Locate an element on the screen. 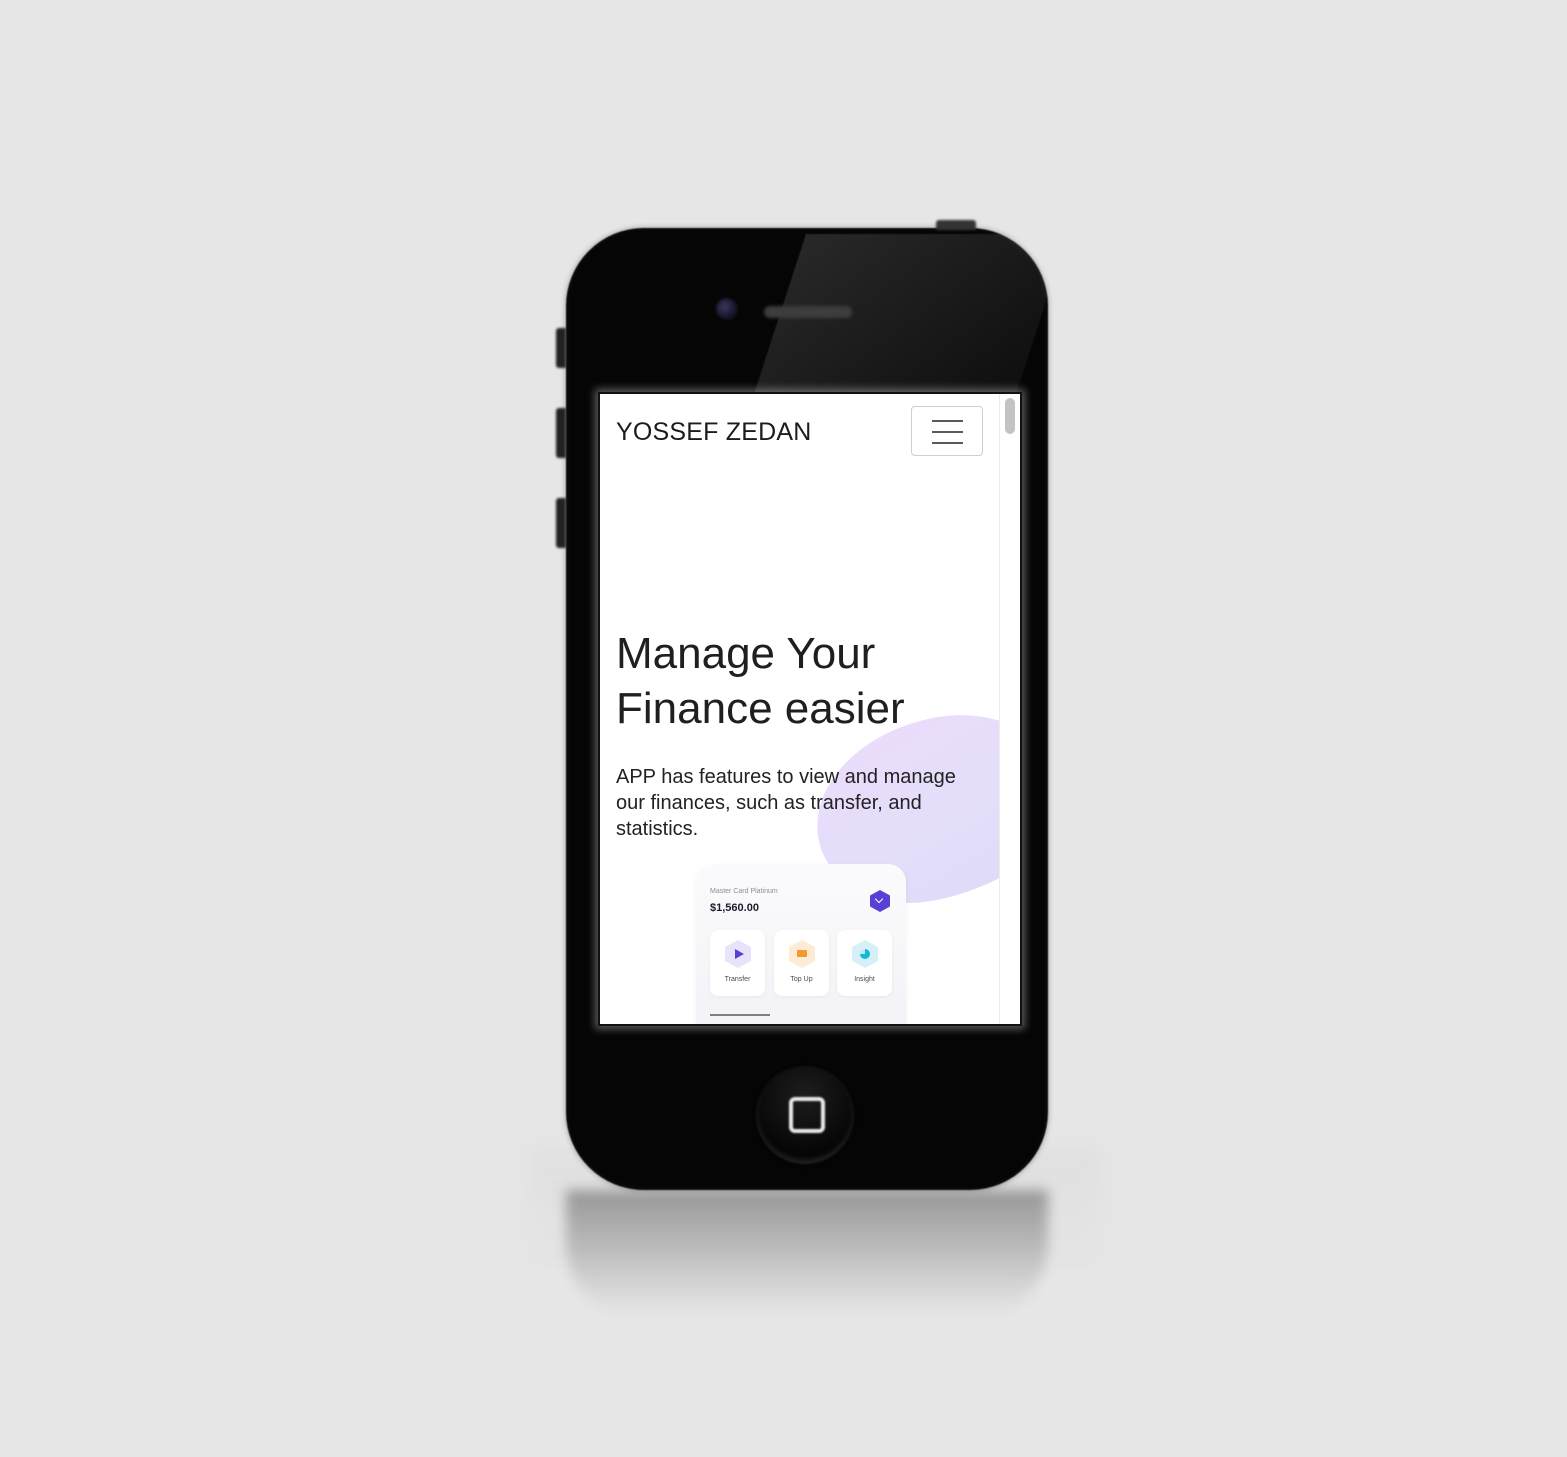 The width and height of the screenshot is (1567, 1457). card-name: Master Card Platinum is located at coordinates (744, 891).